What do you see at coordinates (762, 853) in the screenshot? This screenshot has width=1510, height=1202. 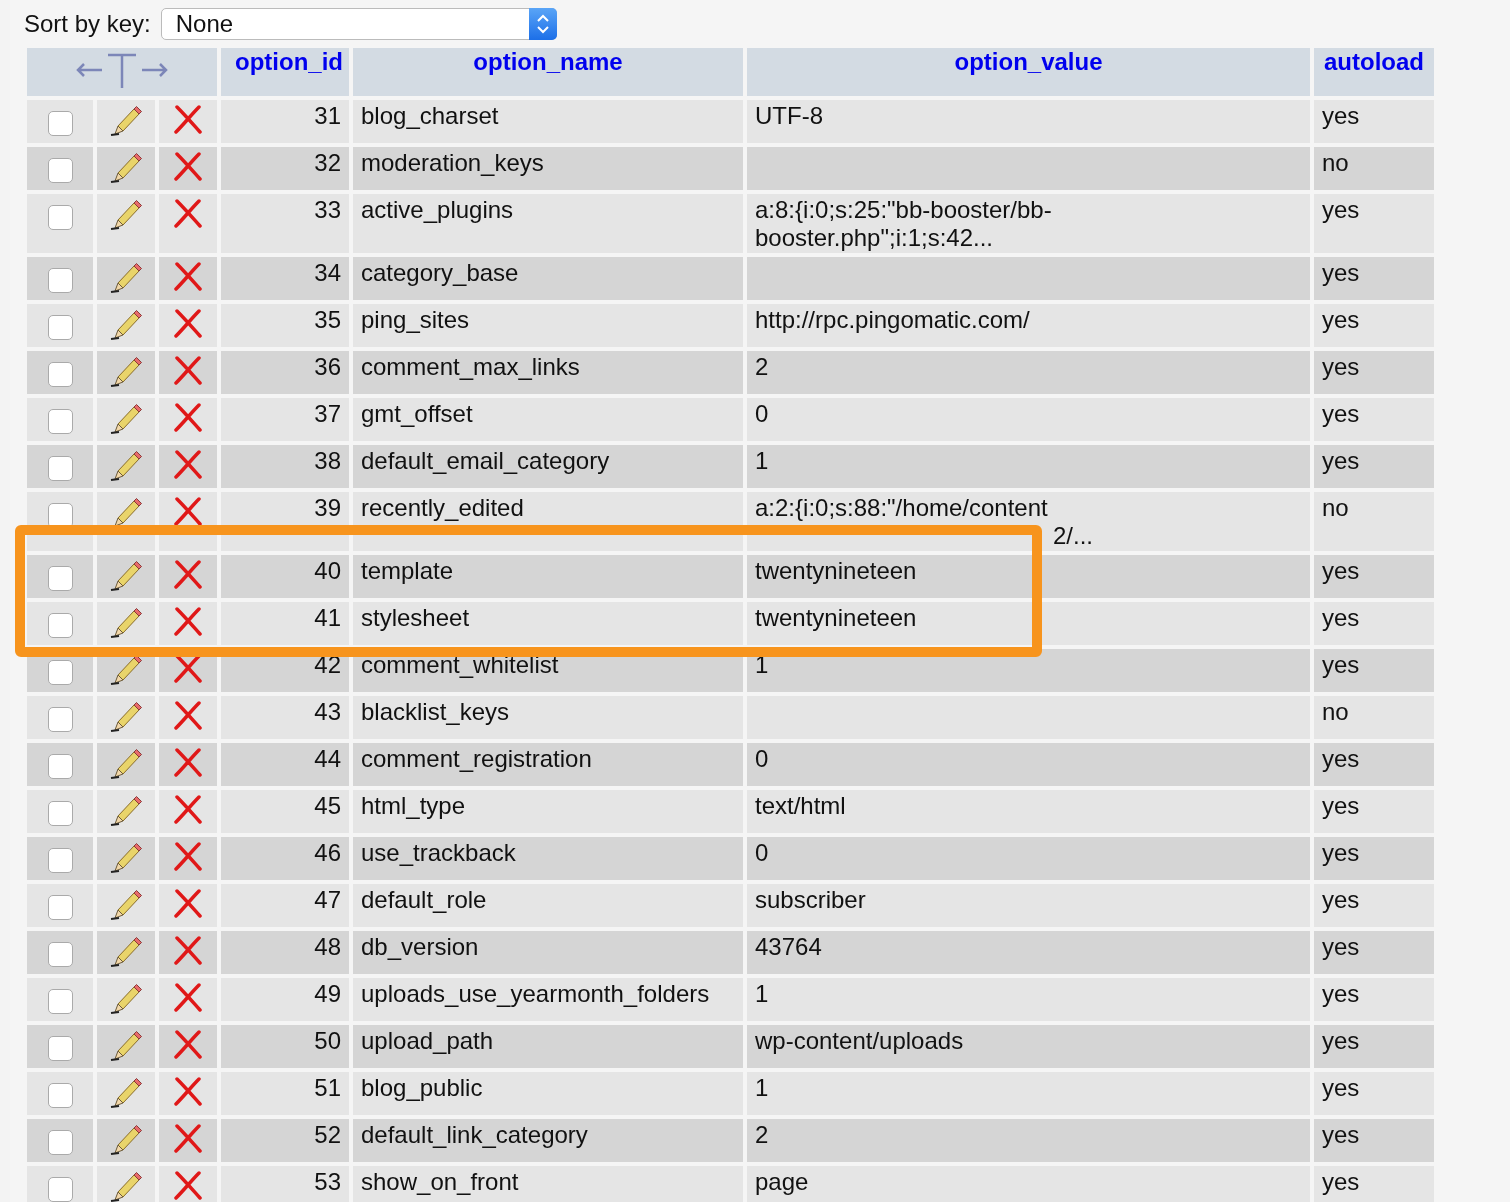 I see `option-value: 0` at bounding box center [762, 853].